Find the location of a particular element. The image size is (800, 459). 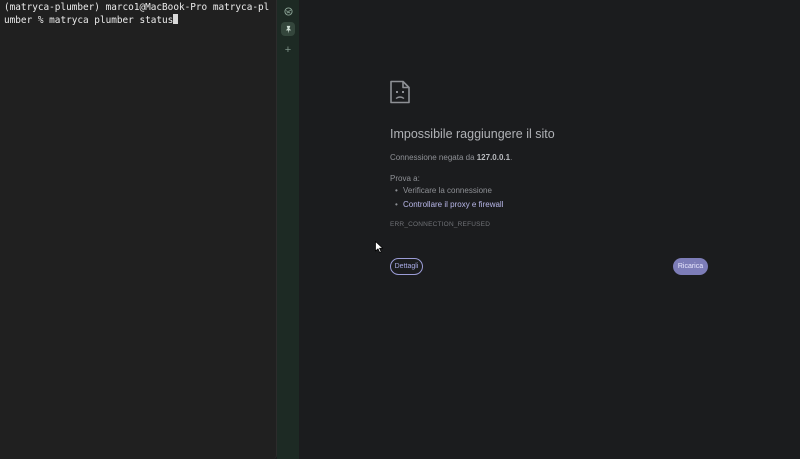

suggestion-check-proxy-link: Controllare il proxy e firewall is located at coordinates (449, 204).